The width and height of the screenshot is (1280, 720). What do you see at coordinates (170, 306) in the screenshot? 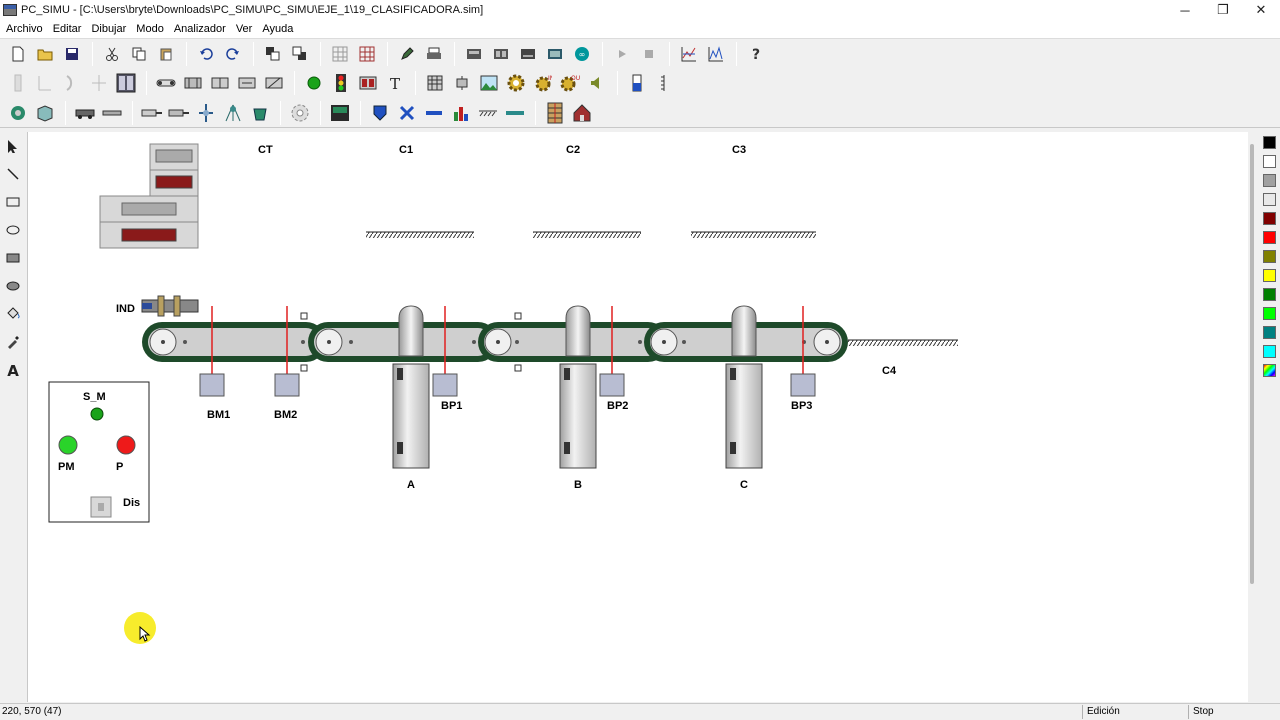
I see `inductive-sensor` at bounding box center [170, 306].